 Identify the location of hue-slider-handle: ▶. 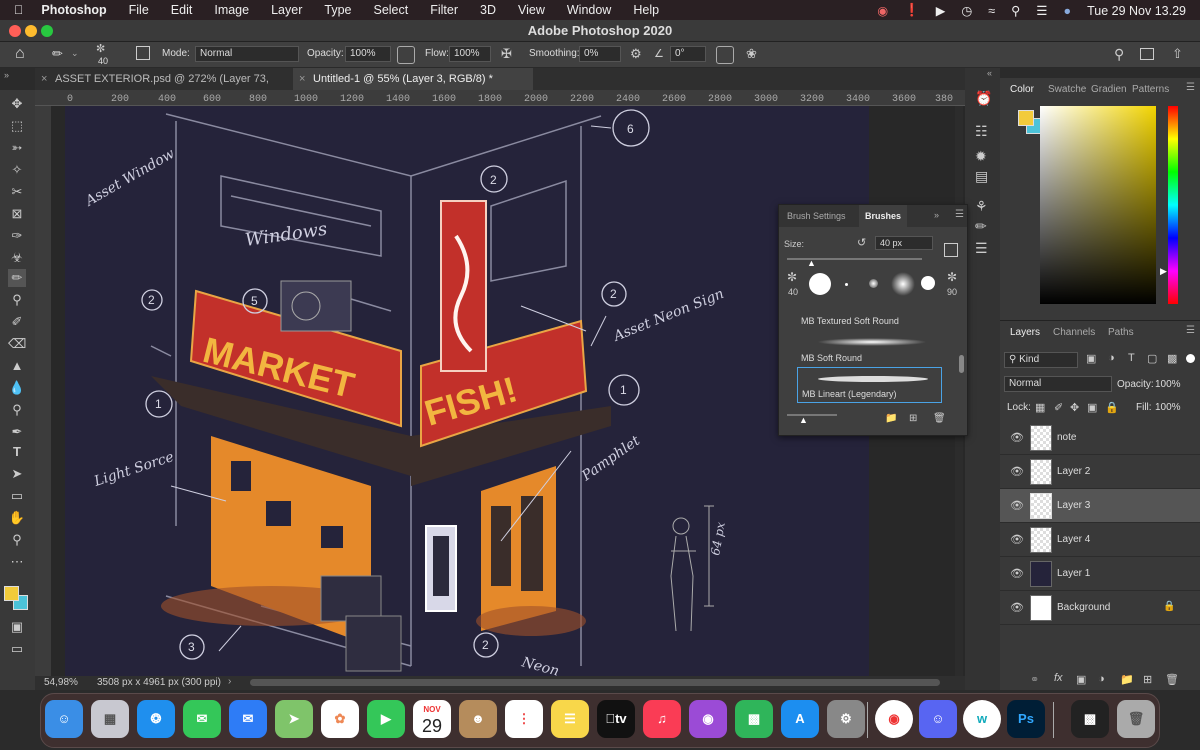
(1163, 271).